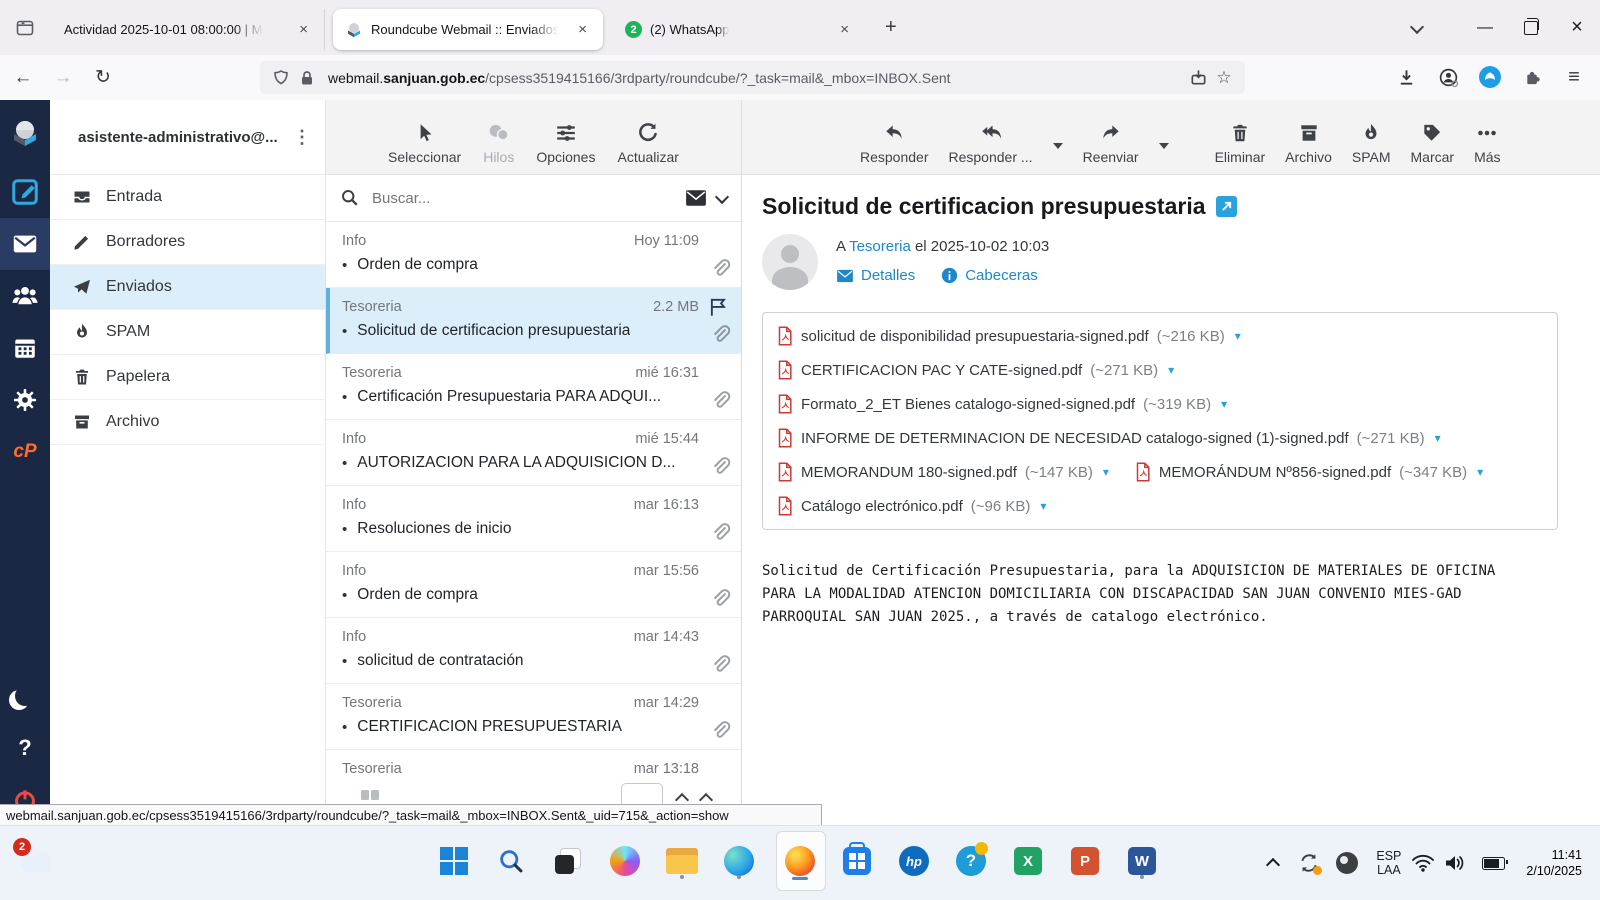 This screenshot has width=1600, height=900. Describe the element at coordinates (1273, 864) in the screenshot. I see `tray-chevron-up-icon` at that location.